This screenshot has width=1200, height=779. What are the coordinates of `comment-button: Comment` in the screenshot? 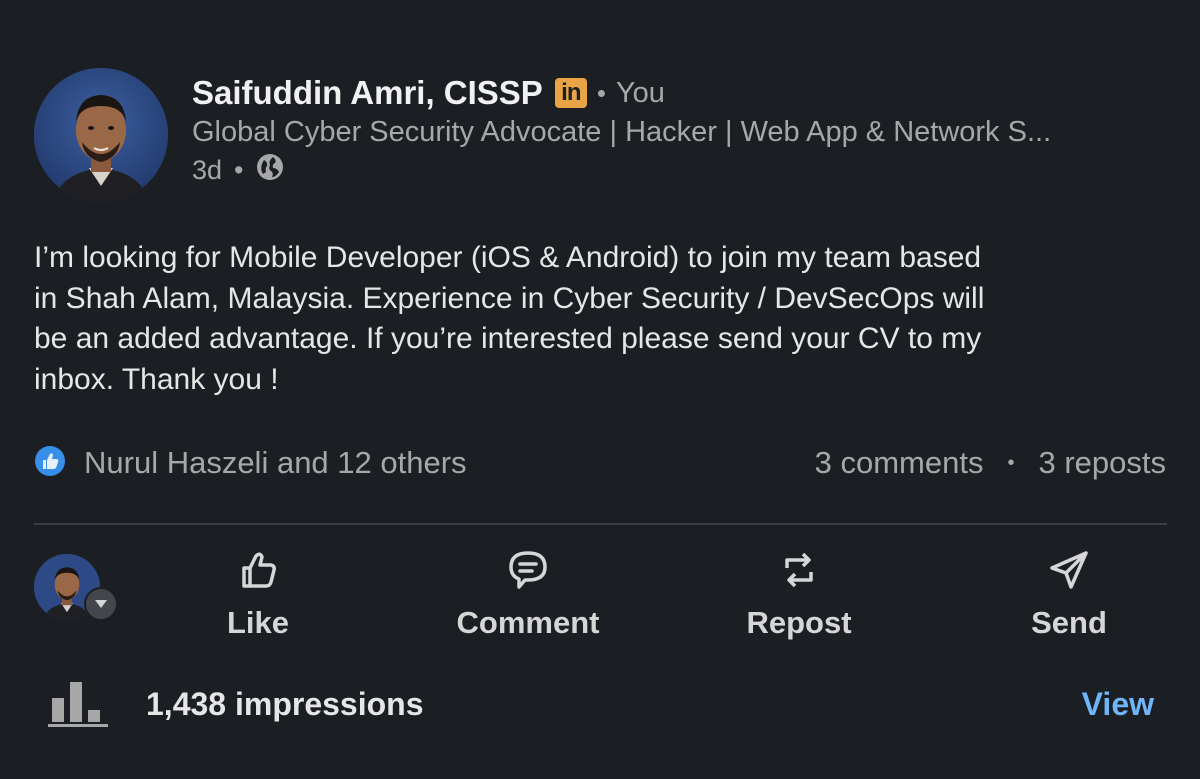 It's located at (528, 594).